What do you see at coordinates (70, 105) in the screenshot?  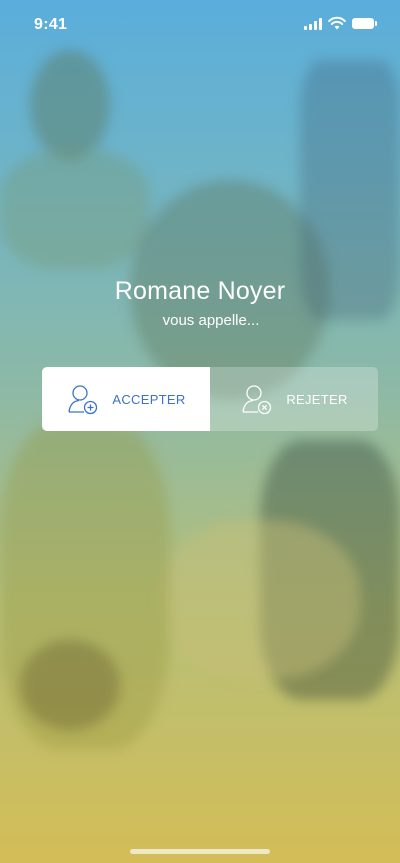 I see `background-photo` at bounding box center [70, 105].